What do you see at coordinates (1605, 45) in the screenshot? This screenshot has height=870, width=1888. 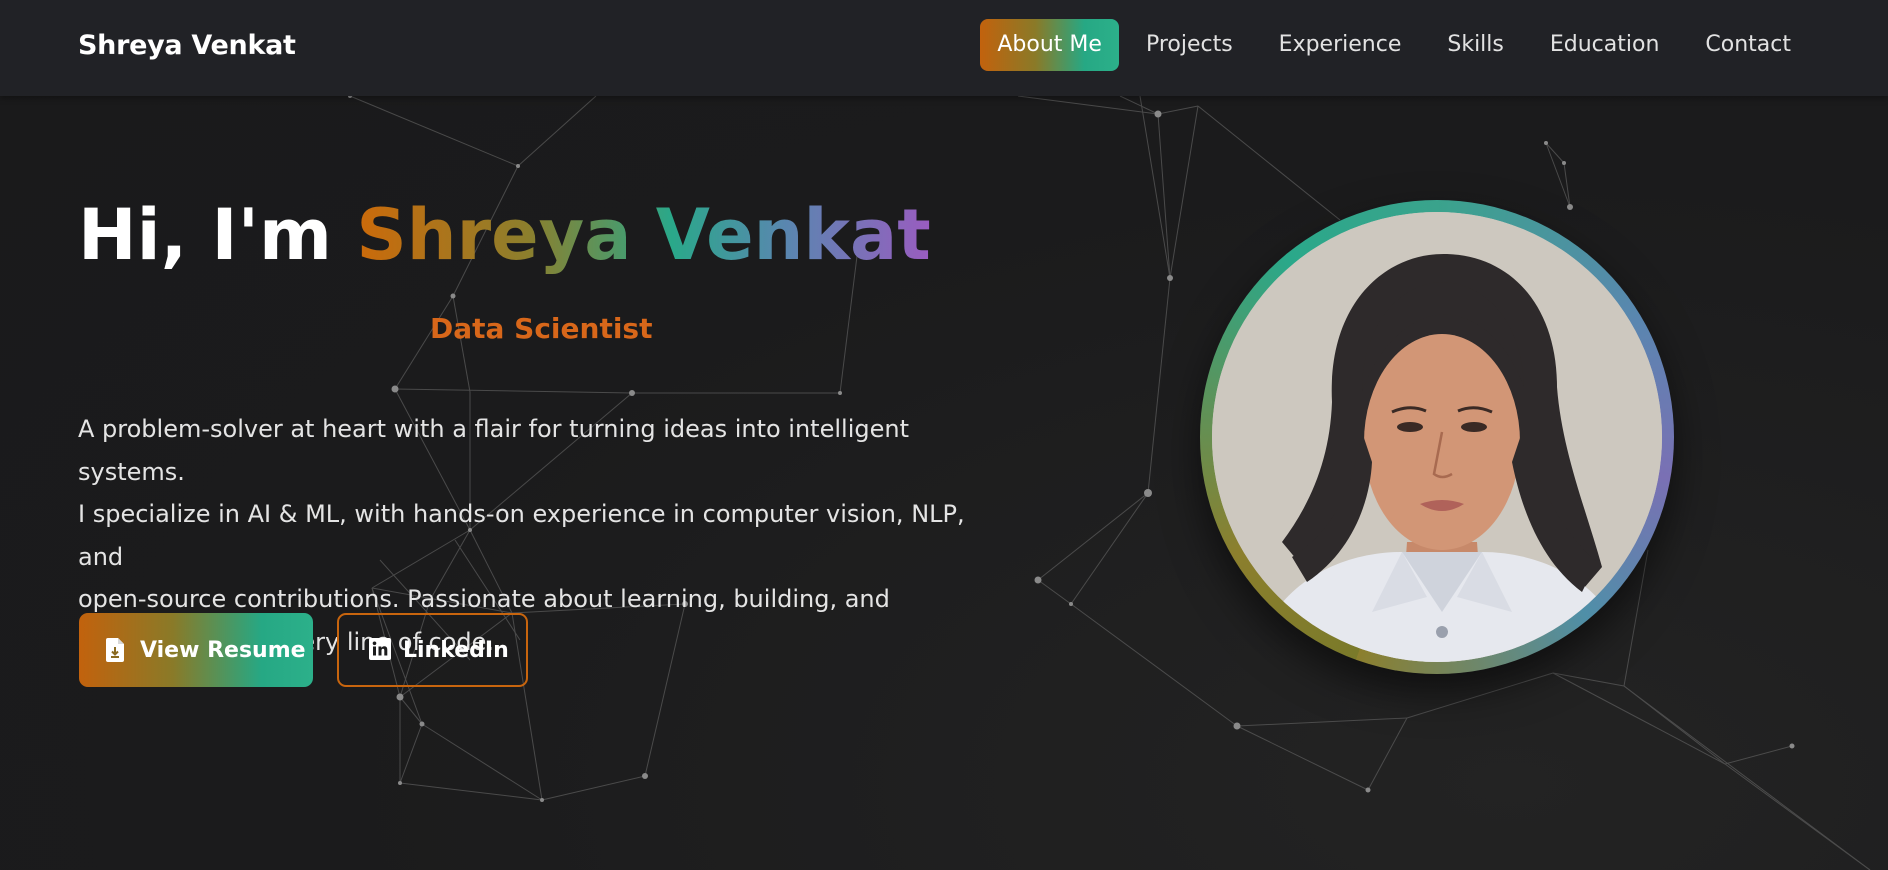 I see `nav-item-education: Education` at bounding box center [1605, 45].